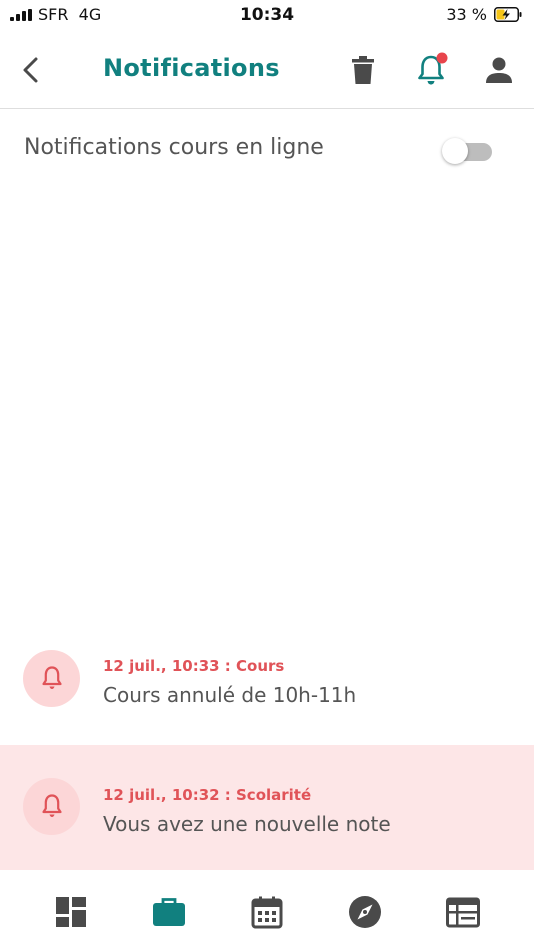  I want to click on app-header: Notifications, so click(267, 69).